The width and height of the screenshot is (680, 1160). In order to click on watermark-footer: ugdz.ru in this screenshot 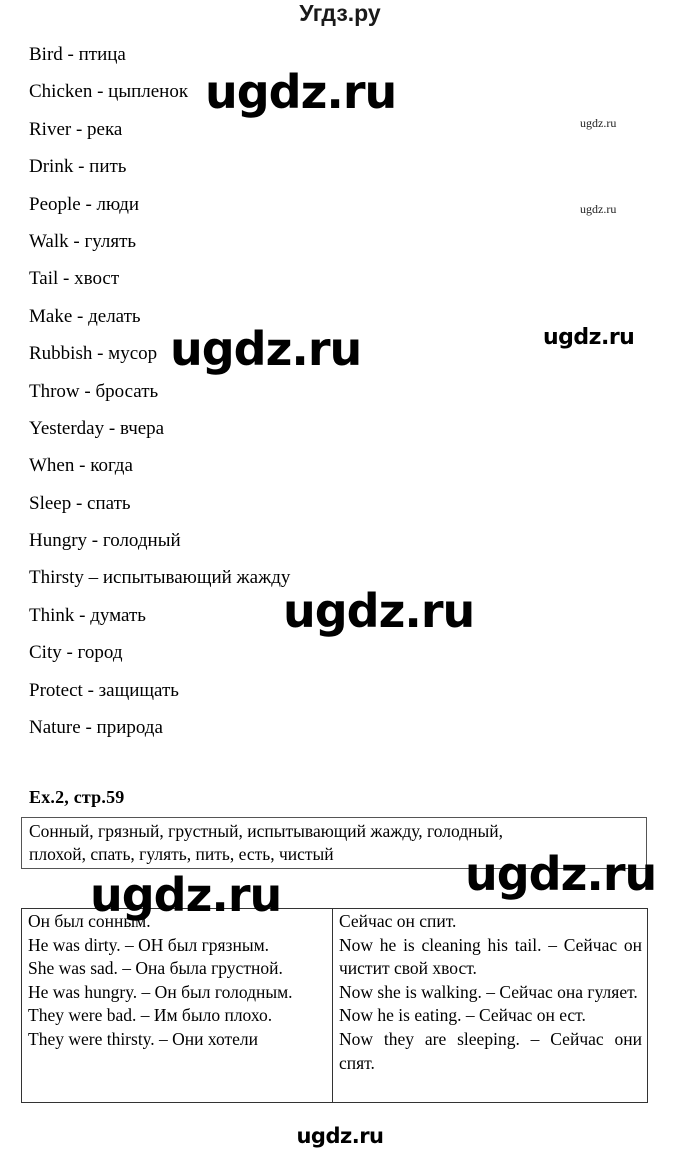, I will do `click(340, 1136)`.